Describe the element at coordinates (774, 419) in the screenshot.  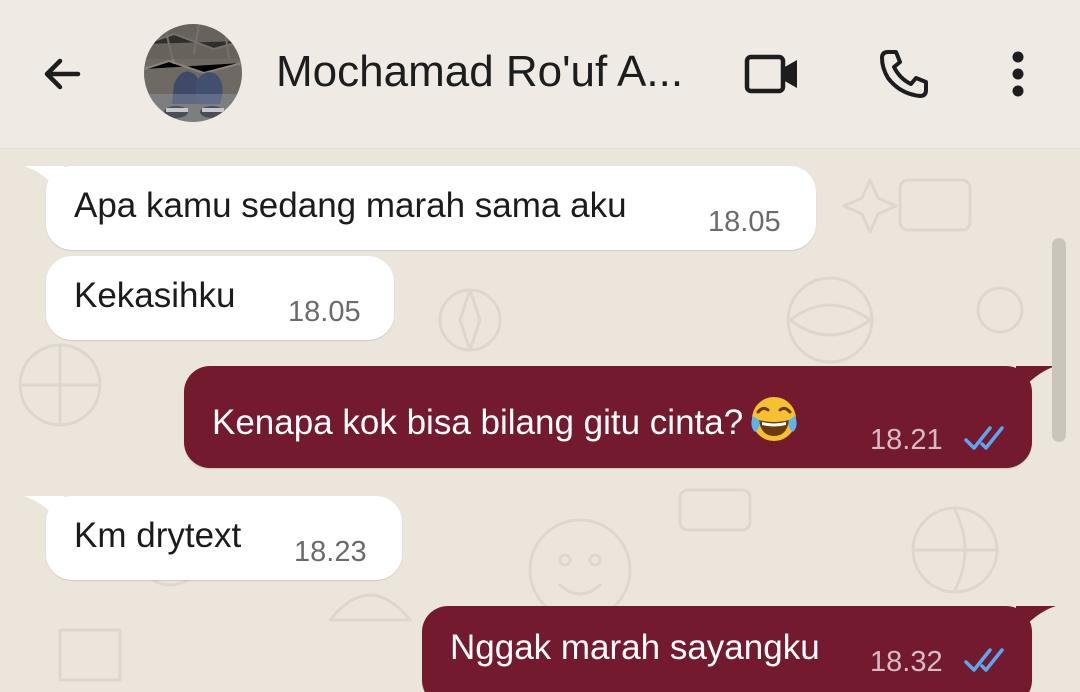
I see `face-with-tears-of-joy-icon` at that location.